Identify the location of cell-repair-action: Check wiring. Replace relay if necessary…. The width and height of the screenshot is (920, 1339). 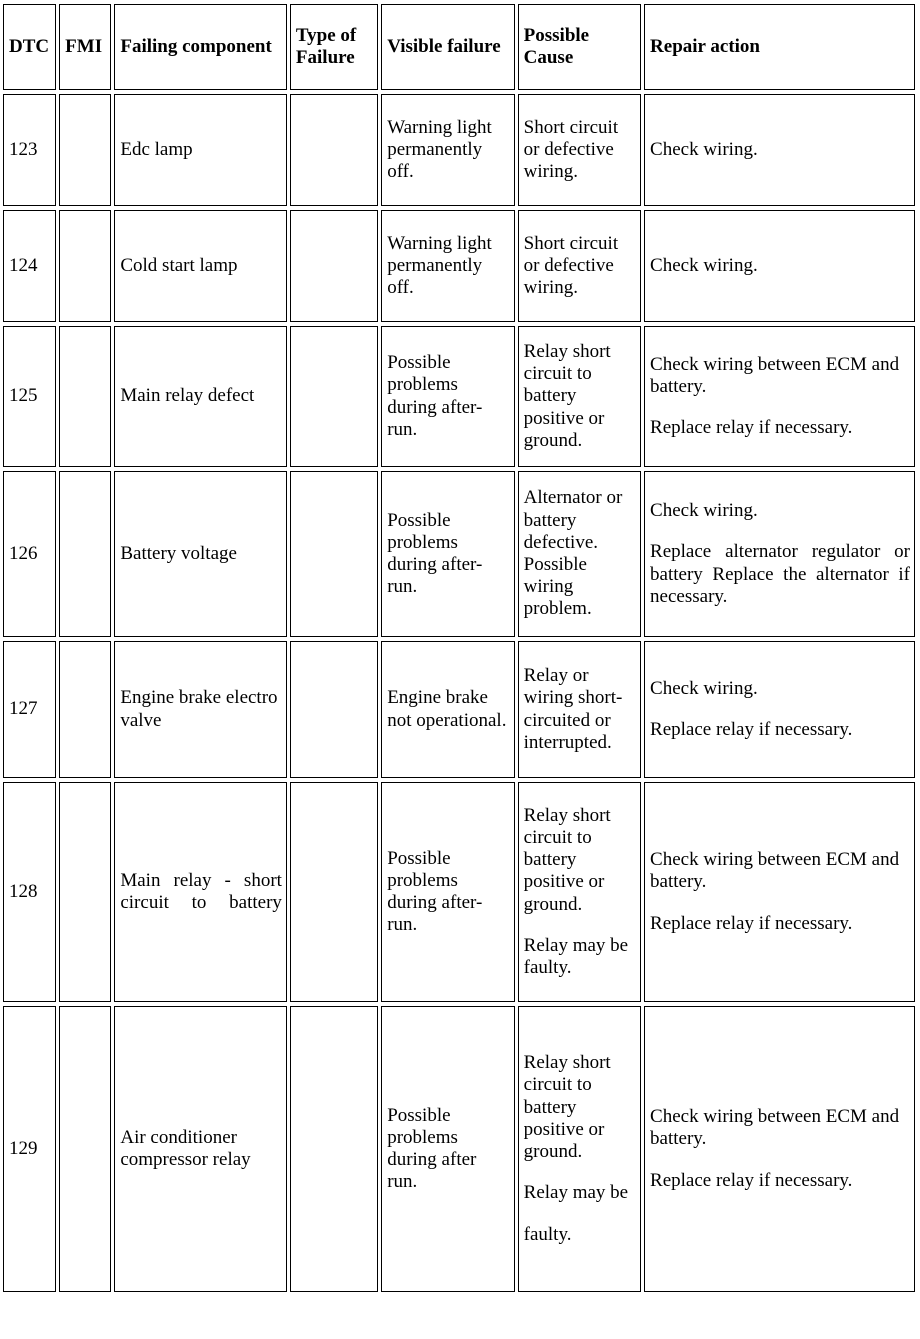
(779, 709).